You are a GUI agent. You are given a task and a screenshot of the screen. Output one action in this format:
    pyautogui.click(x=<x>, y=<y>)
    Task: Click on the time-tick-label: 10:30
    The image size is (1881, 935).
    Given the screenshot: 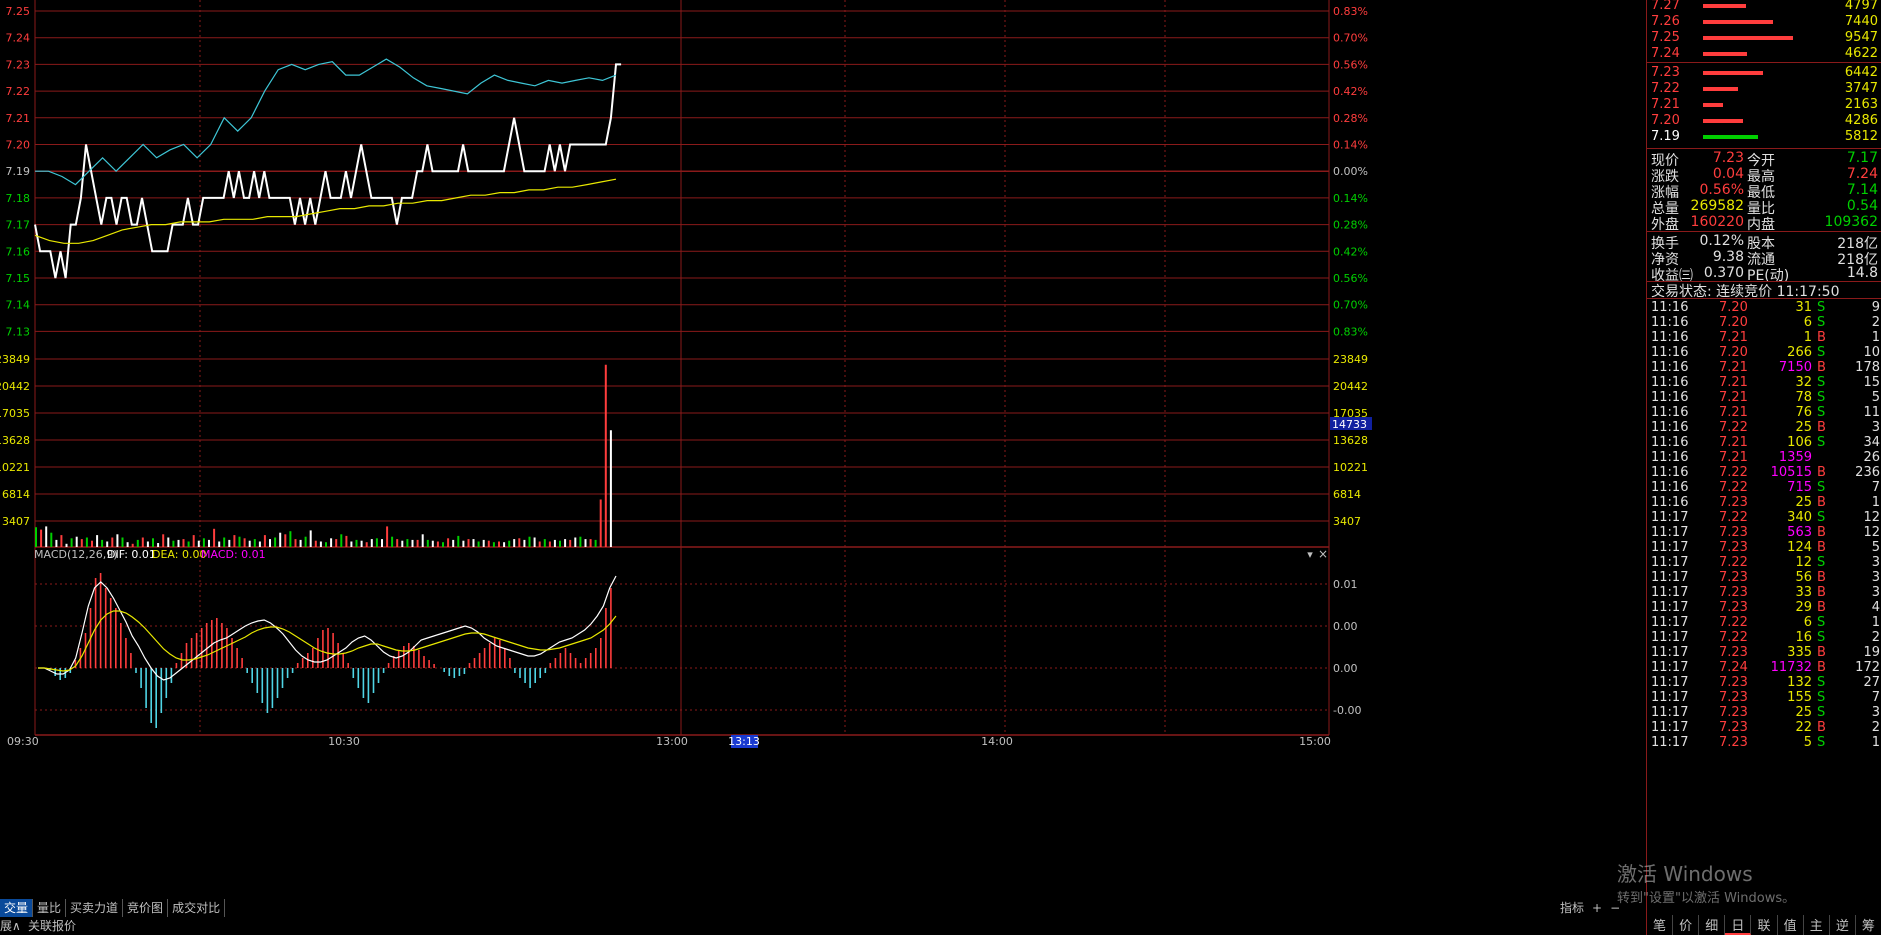 What is the action you would take?
    pyautogui.click(x=344, y=741)
    